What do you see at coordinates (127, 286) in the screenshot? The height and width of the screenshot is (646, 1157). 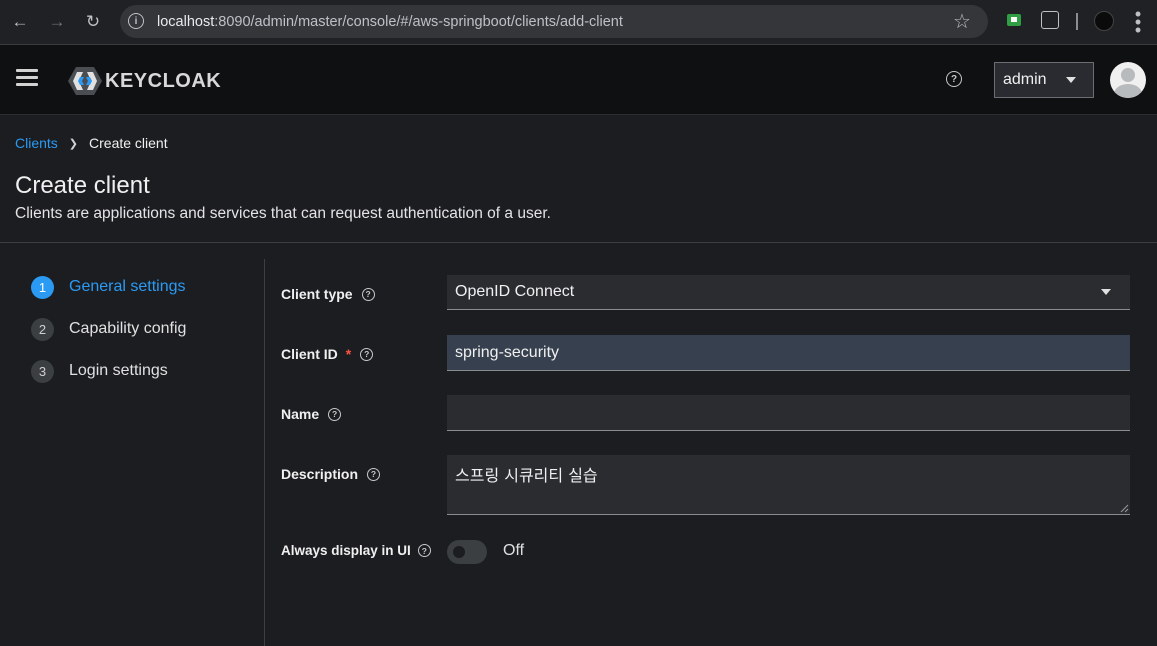 I see `step-label: General settings` at bounding box center [127, 286].